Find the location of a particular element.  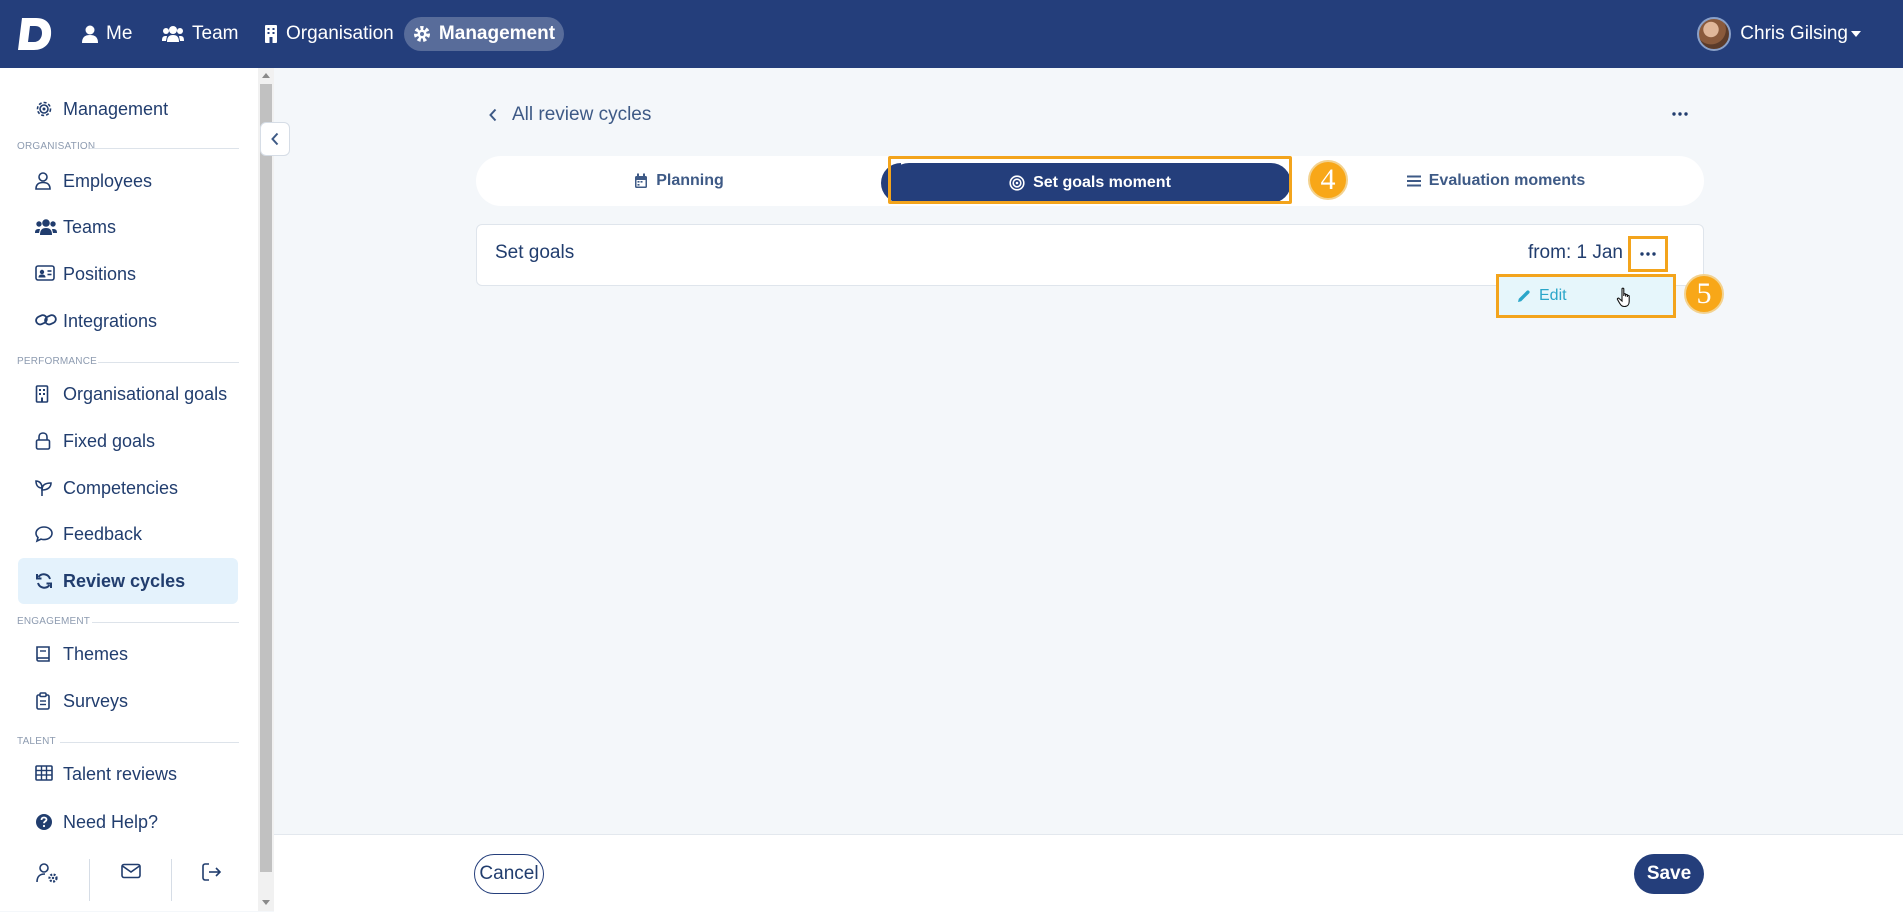

sidebar-item-integrations: Integrations is located at coordinates (128, 321).